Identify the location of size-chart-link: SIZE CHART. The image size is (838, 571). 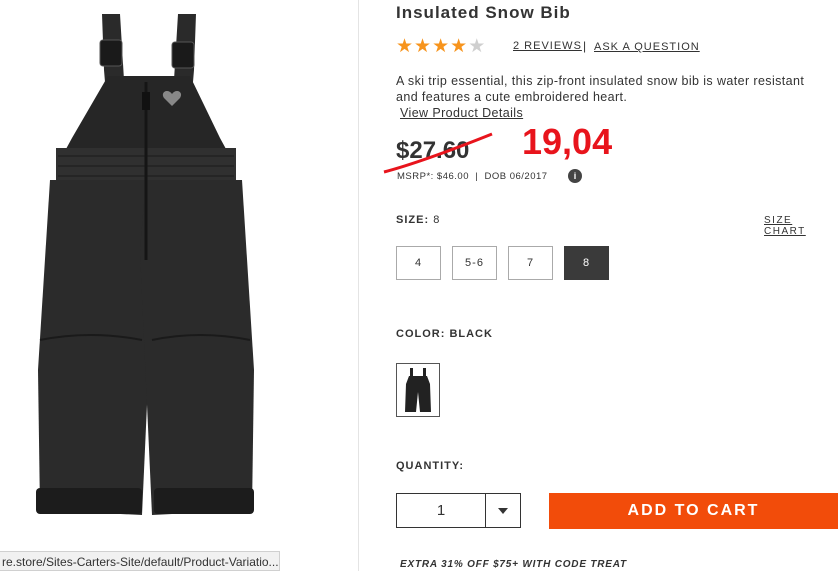
(801, 226).